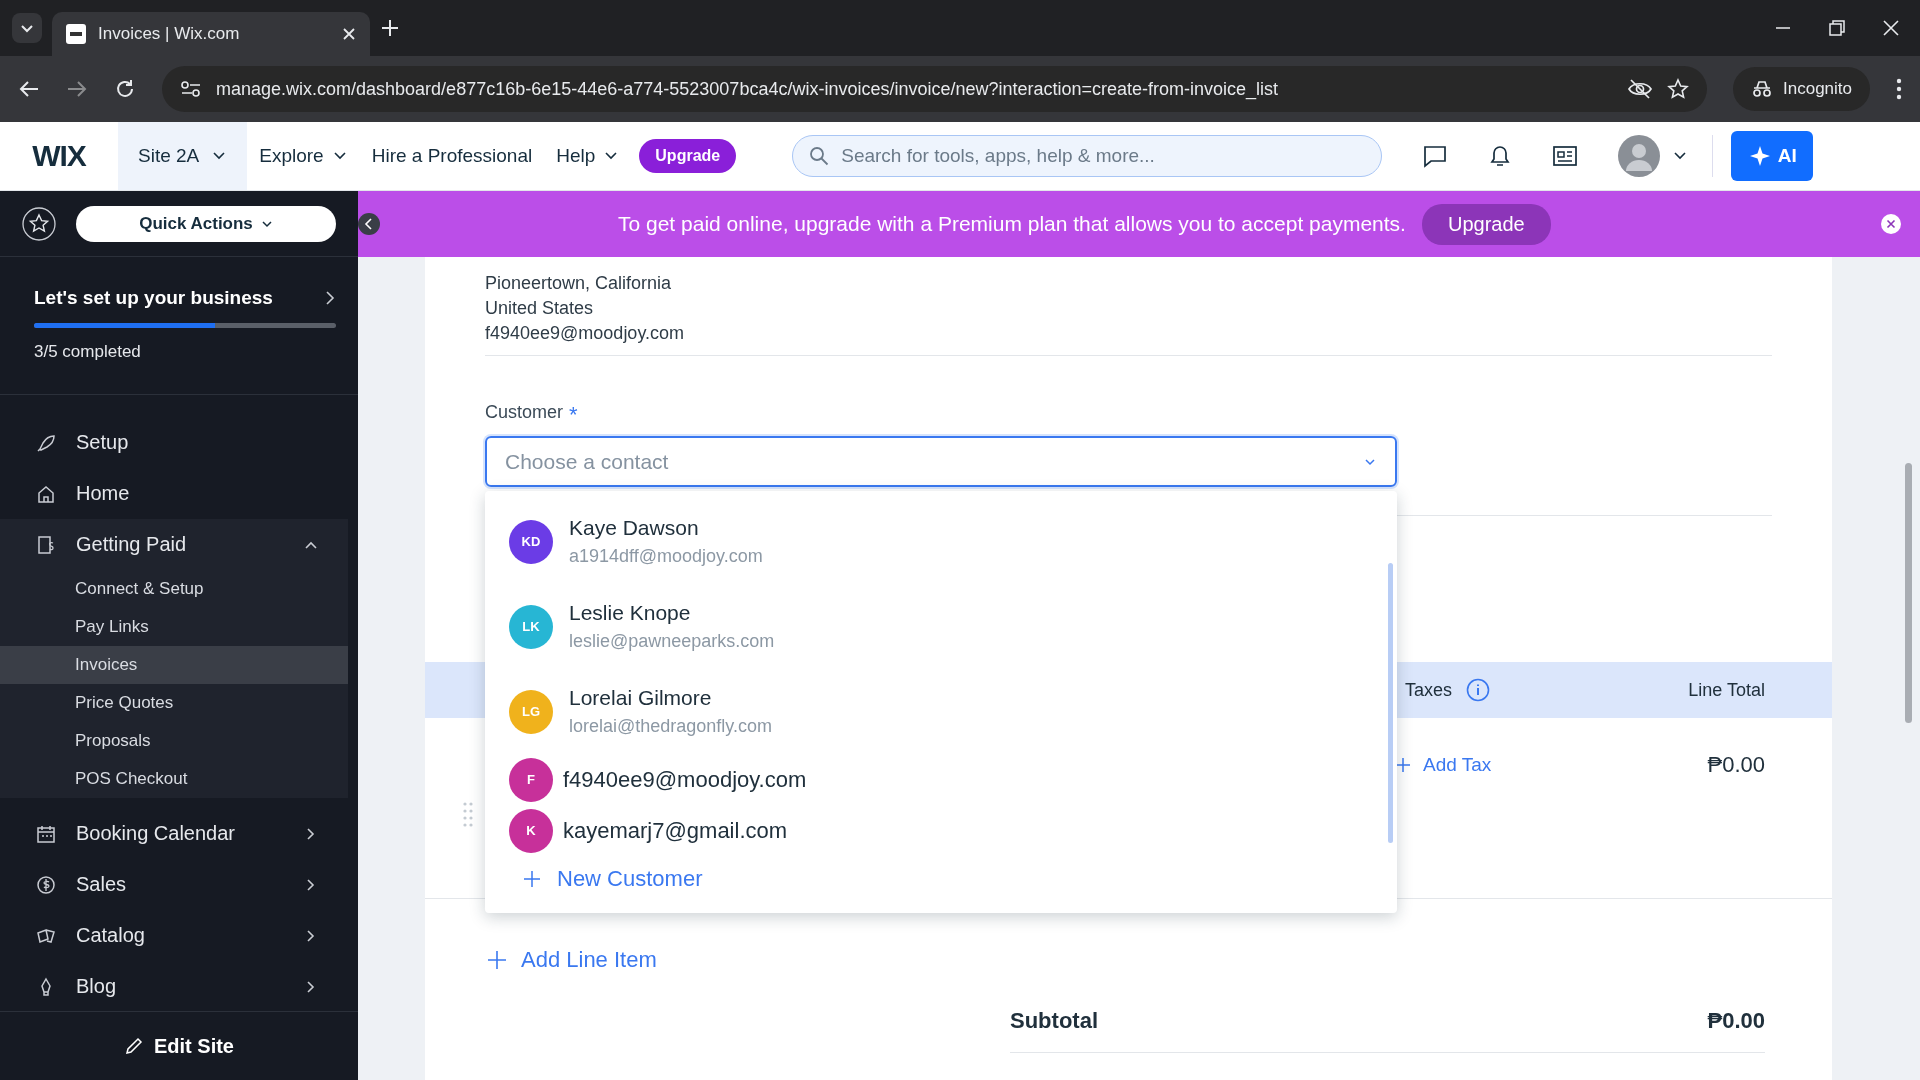 The height and width of the screenshot is (1080, 1920). I want to click on field-label: Customer, so click(524, 413).